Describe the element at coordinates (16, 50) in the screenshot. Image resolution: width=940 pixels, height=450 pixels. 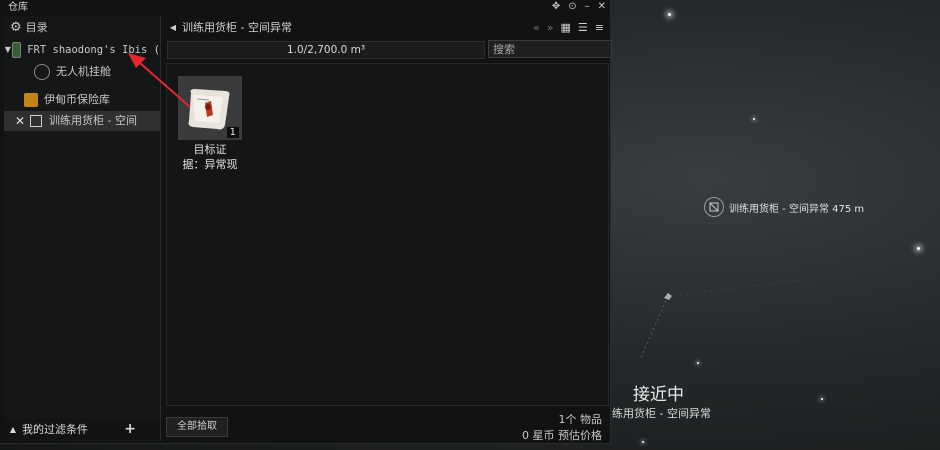
I see `ship-hangar-icon` at that location.